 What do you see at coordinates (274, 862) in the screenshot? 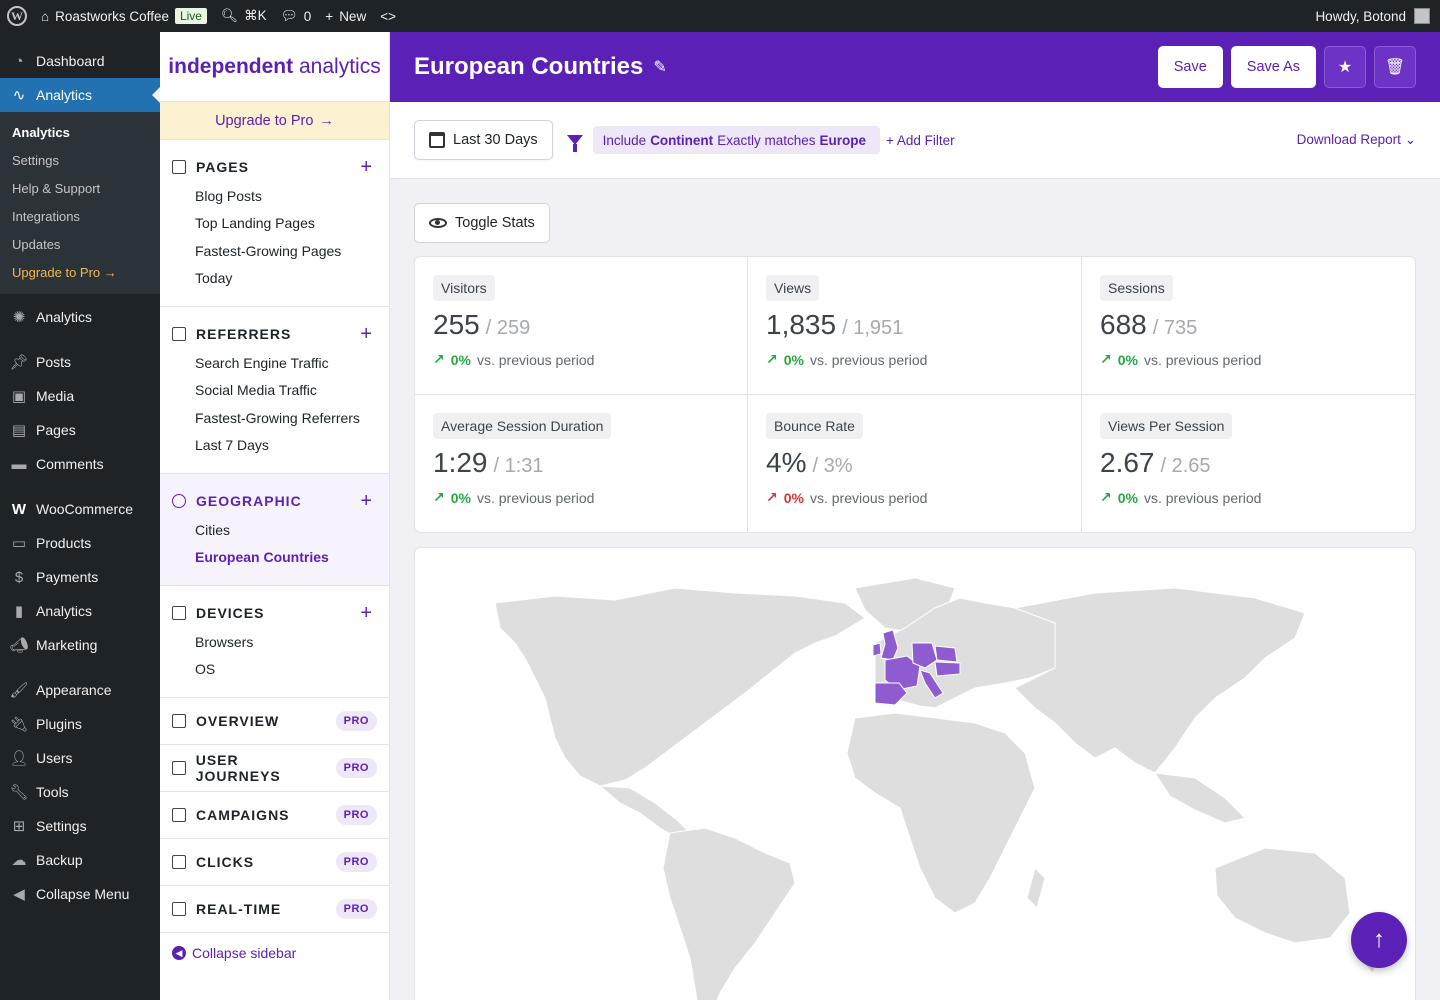
I see `clicks-section: CLICKS PRO` at bounding box center [274, 862].